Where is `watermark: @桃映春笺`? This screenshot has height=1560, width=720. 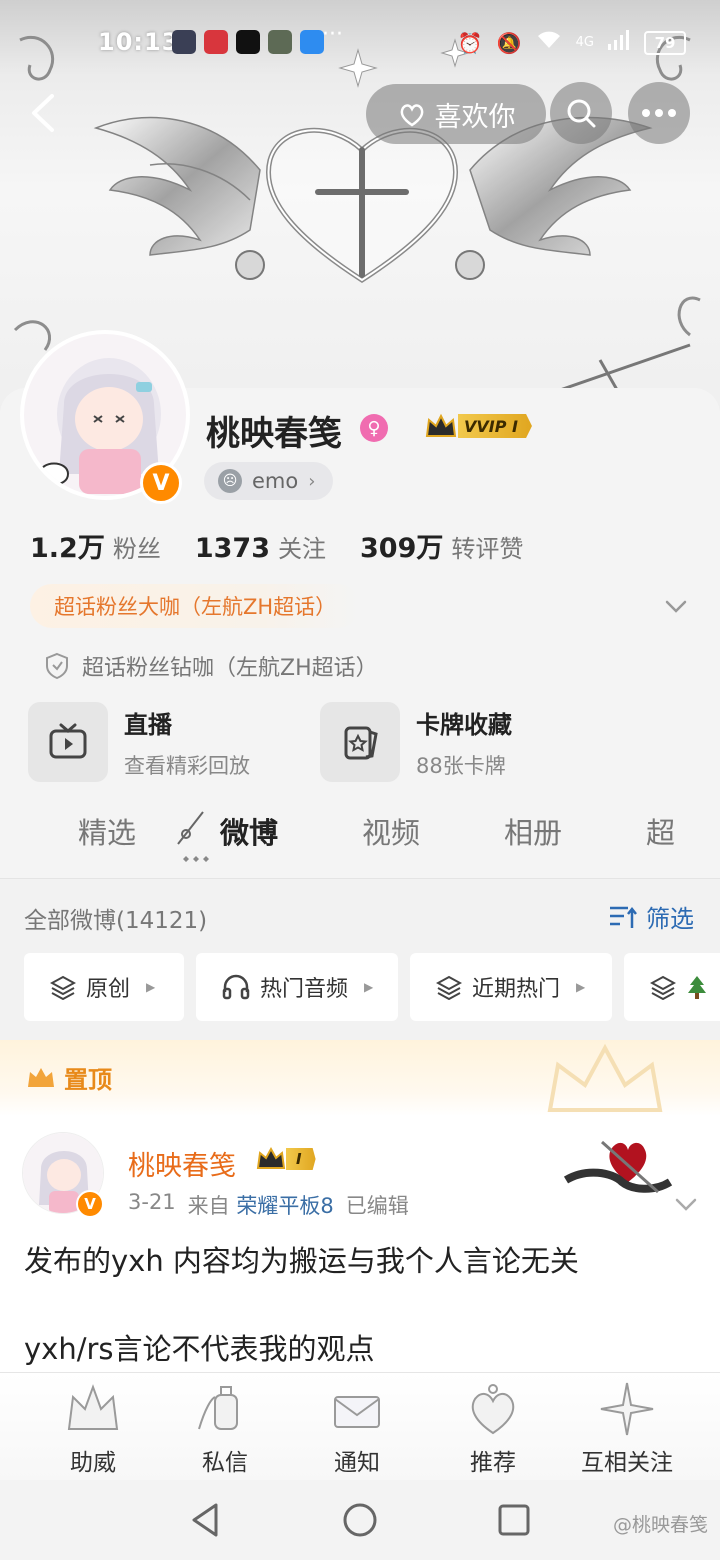
watermark: @桃映春笺 is located at coordinates (660, 1525).